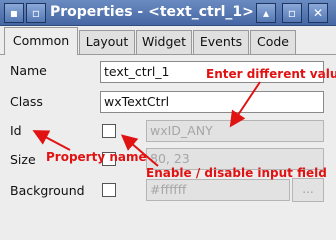 This screenshot has width=336, height=240. I want to click on annotation-enable-disable: Enable / disable input field, so click(236, 173).